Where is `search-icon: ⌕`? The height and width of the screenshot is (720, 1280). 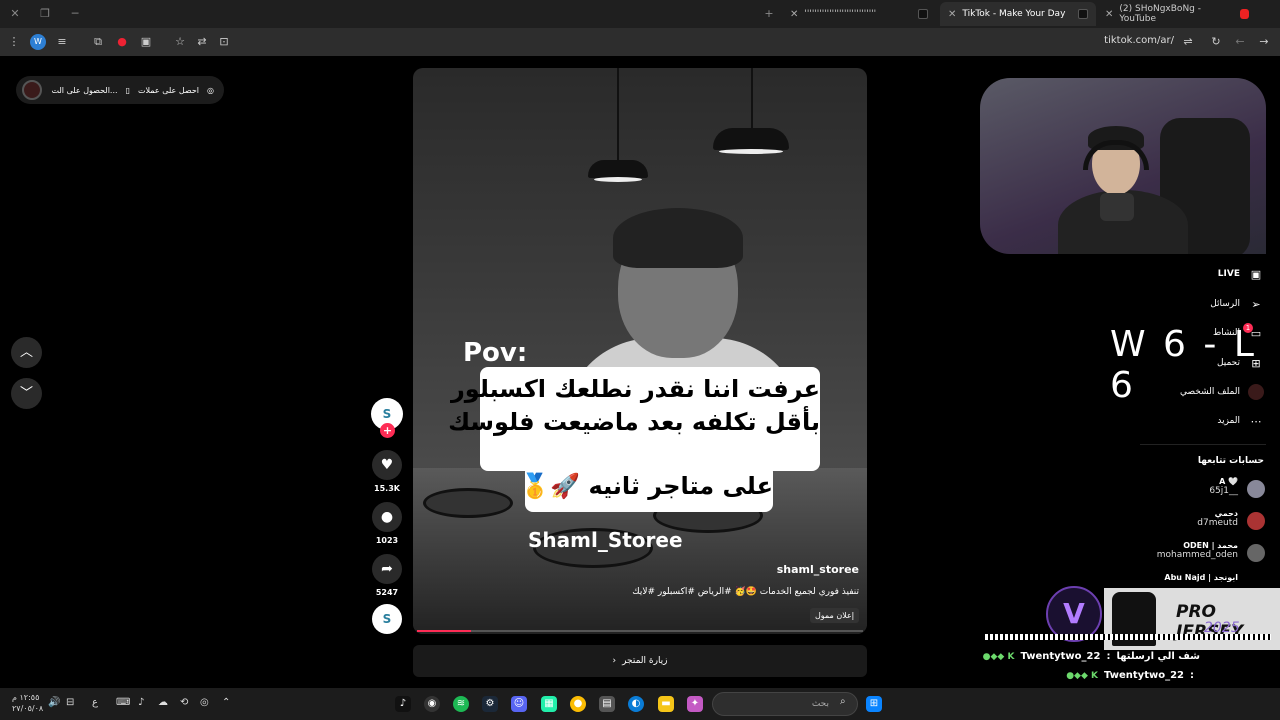
search-icon: ⌕ is located at coordinates (843, 701).